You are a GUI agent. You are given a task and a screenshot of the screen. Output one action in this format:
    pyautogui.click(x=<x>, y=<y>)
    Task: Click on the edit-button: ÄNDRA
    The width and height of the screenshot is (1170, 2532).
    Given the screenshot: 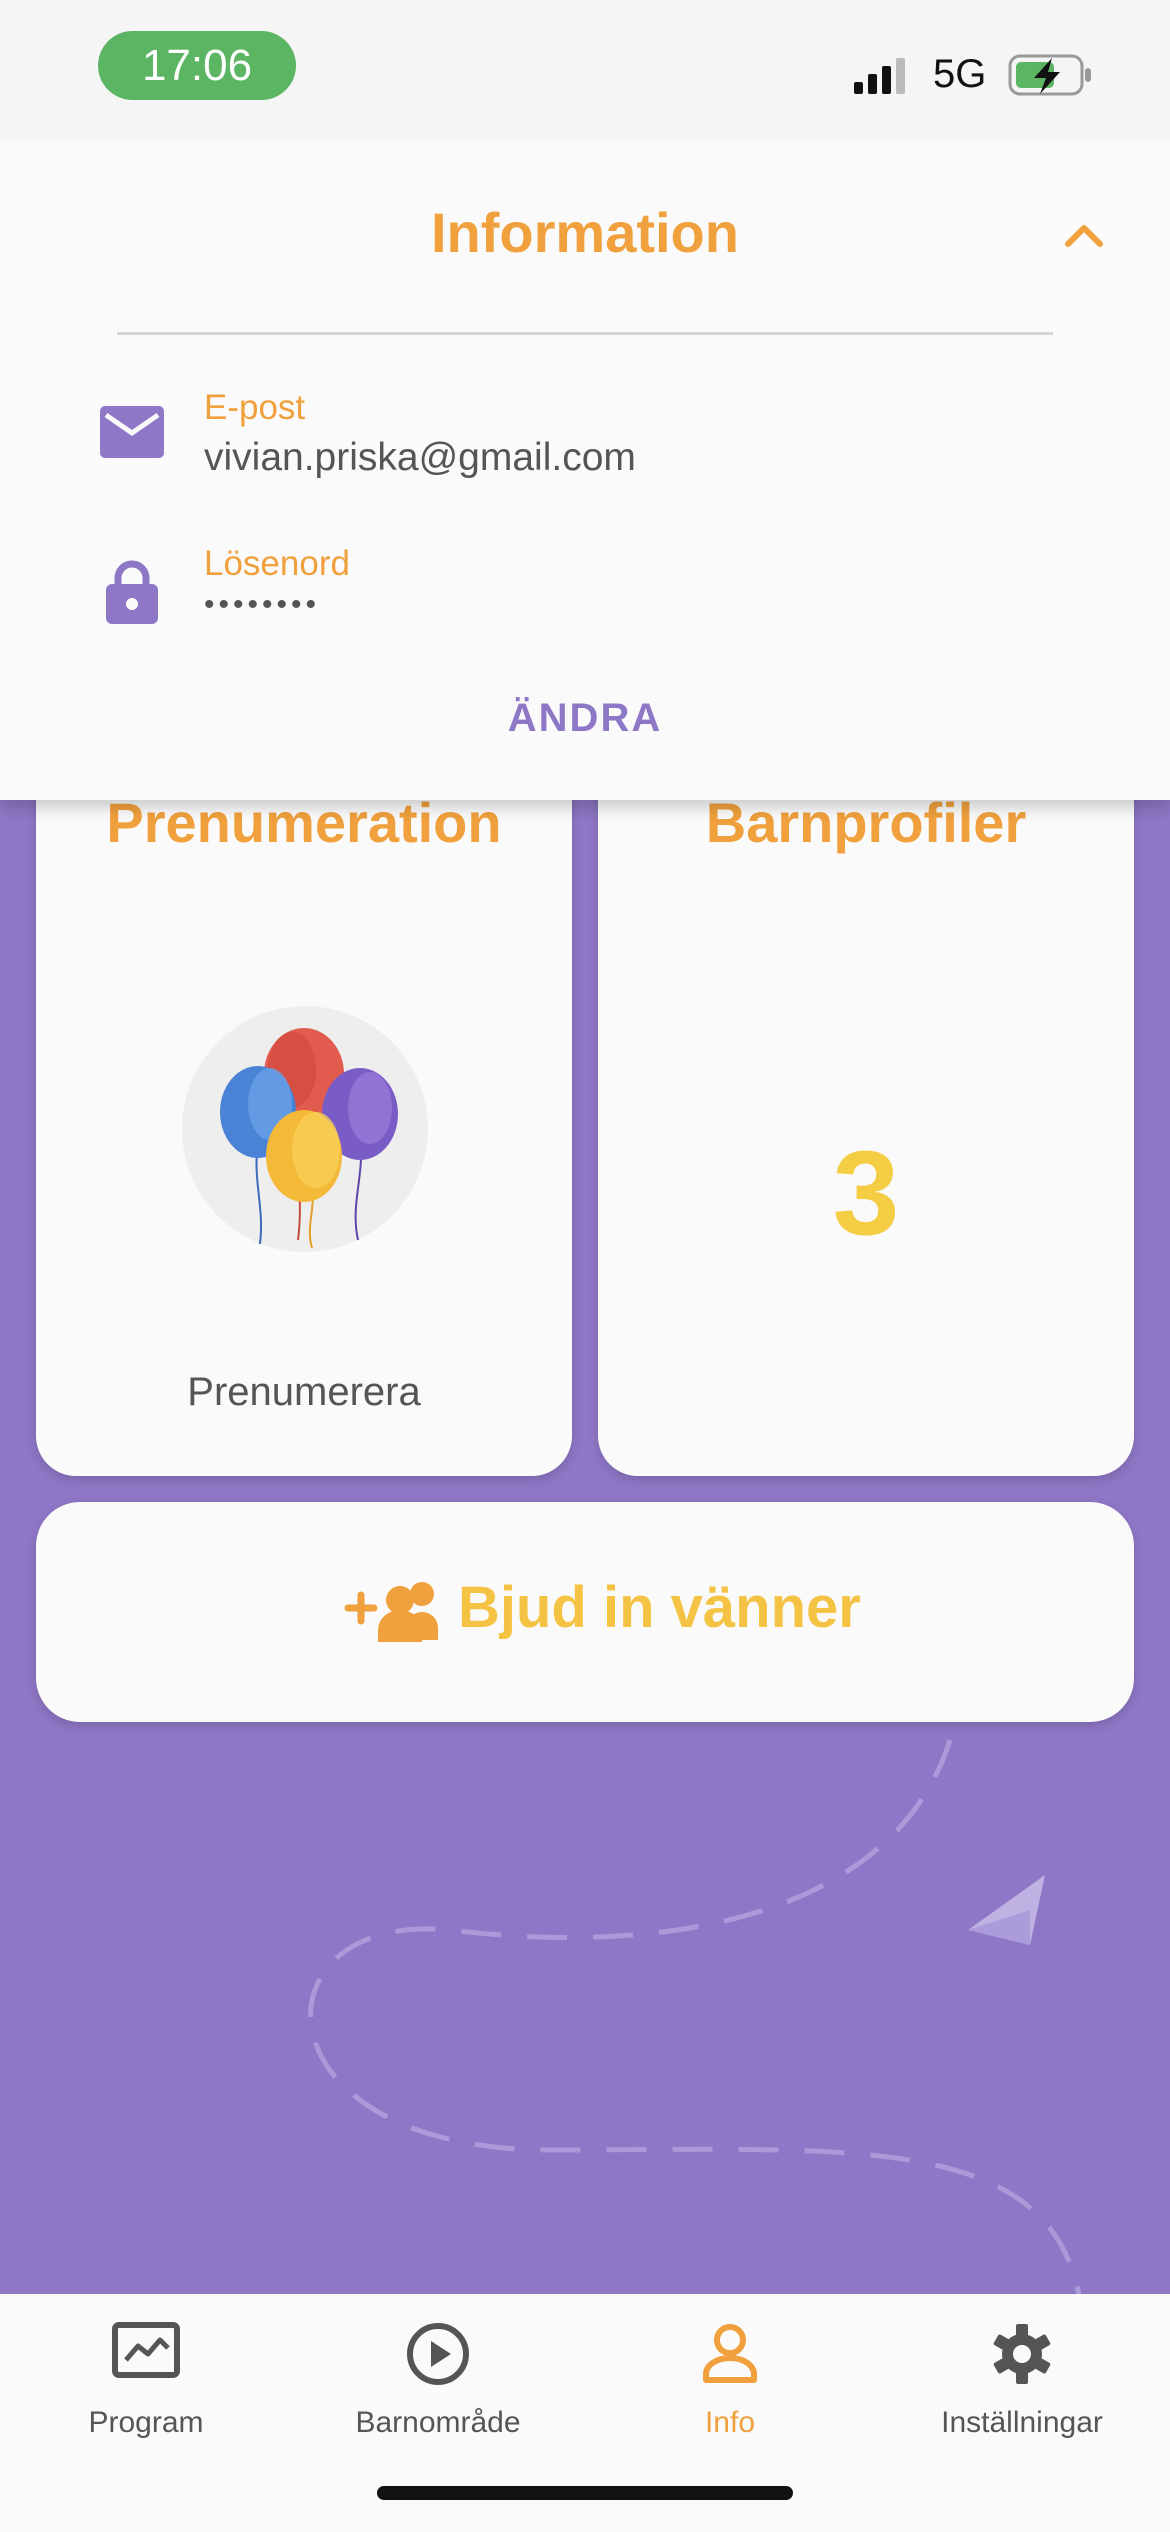 What is the action you would take?
    pyautogui.click(x=585, y=718)
    